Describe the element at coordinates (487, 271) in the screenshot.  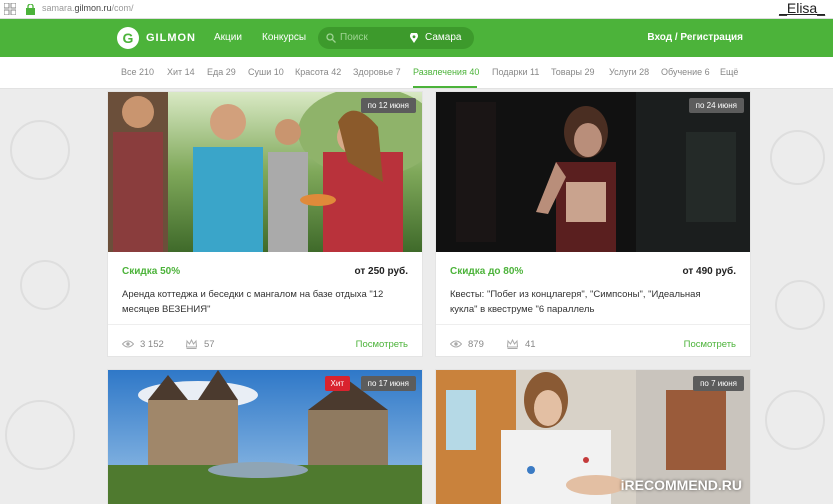
I see `deal-discount: Скидка до 80%` at that location.